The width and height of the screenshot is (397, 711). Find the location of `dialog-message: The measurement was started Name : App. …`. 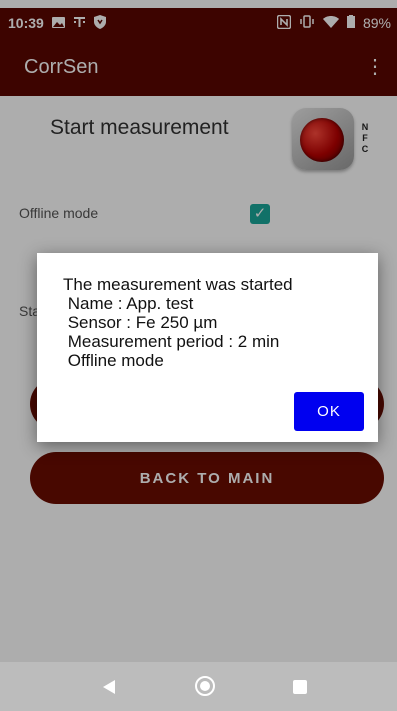

dialog-message: The measurement was started Name : App. … is located at coordinates (178, 322).